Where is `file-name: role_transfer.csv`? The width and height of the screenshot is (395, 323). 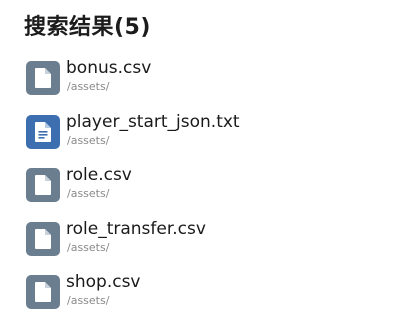 file-name: role_transfer.csv is located at coordinates (136, 228).